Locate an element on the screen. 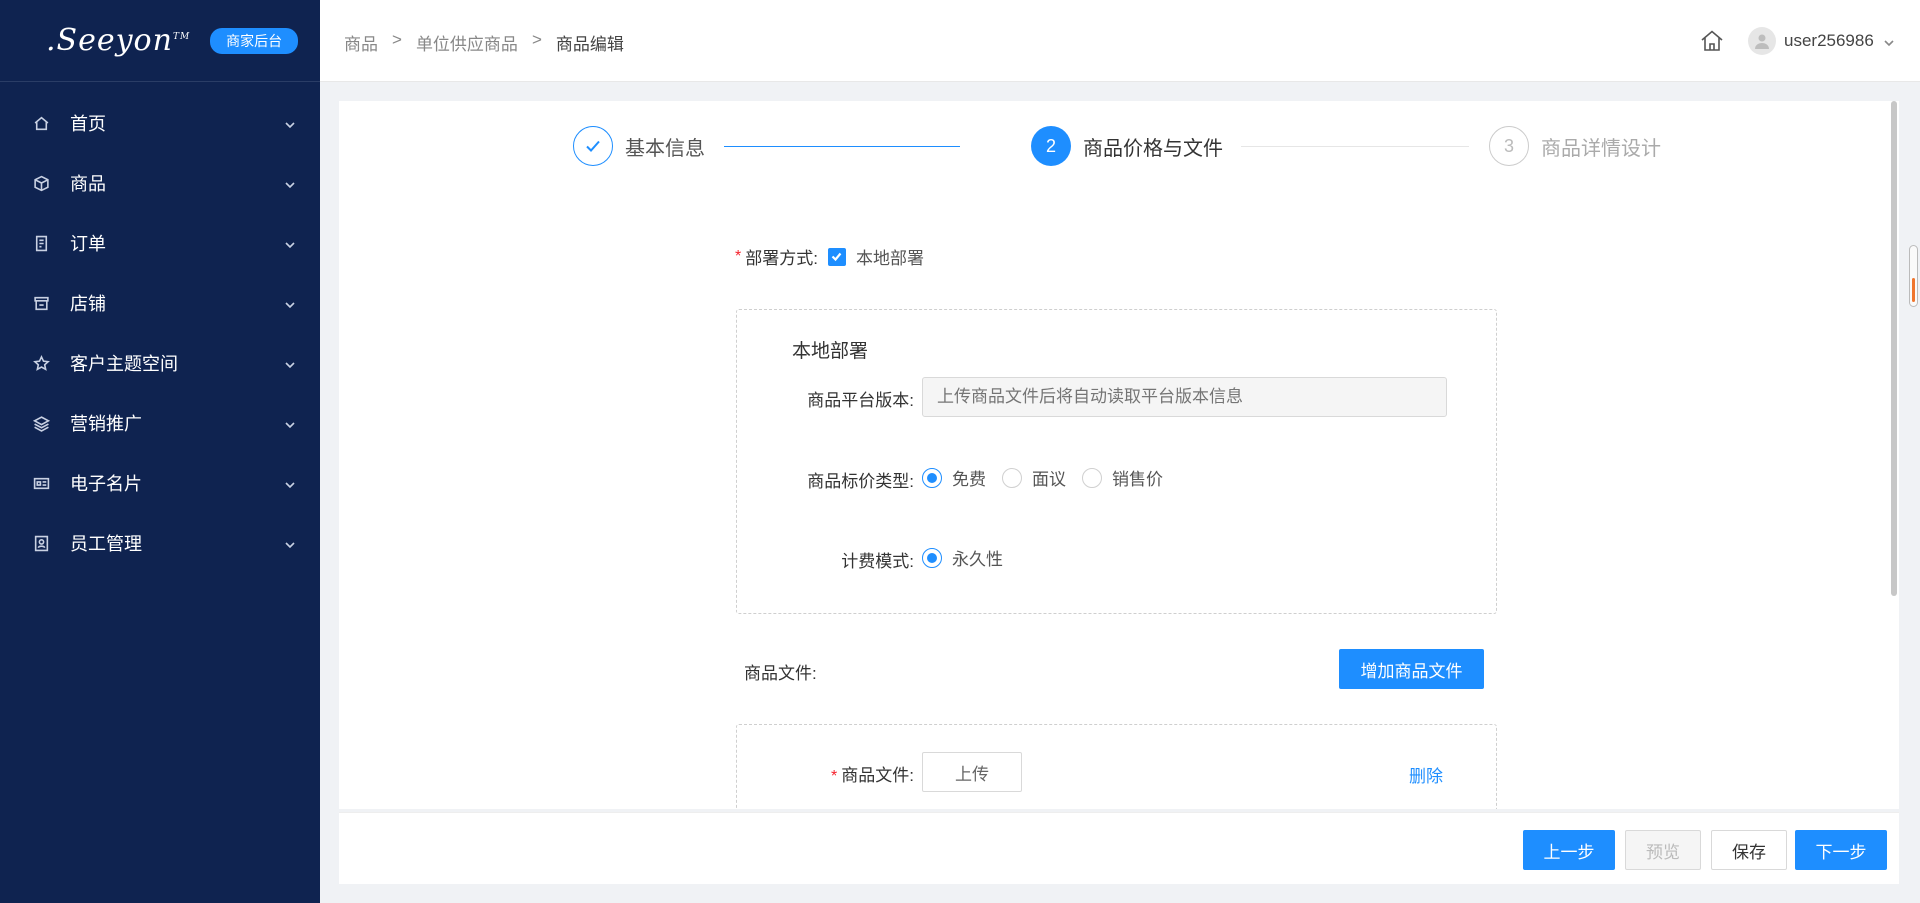 The width and height of the screenshot is (1920, 903). sidebar-item-store: 店铺 is located at coordinates (160, 303).